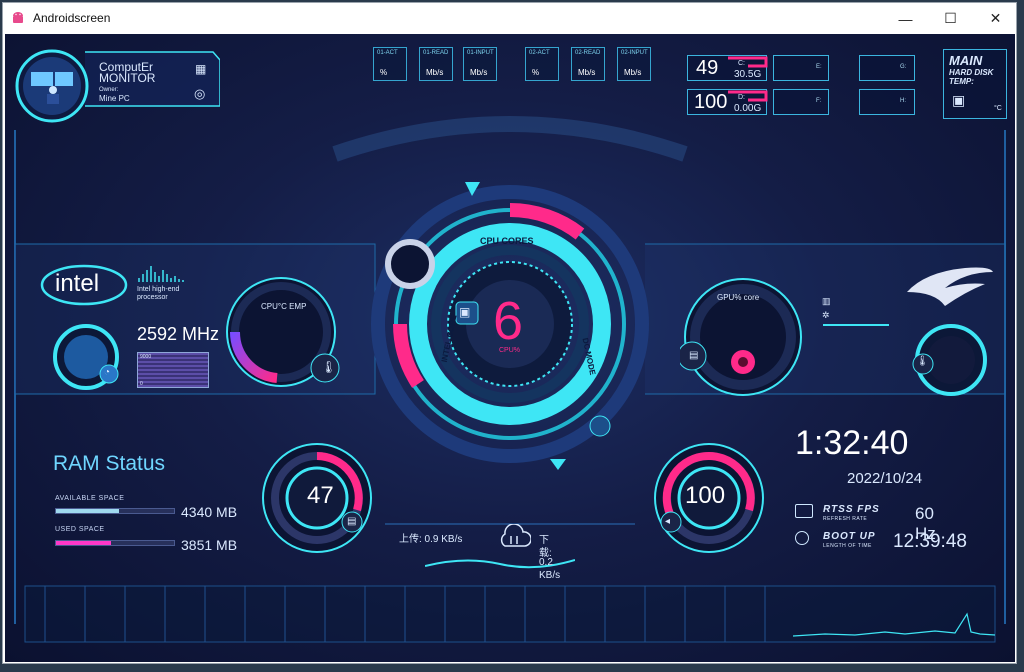 The height and width of the screenshot is (672, 1024). Describe the element at coordinates (436, 64) in the screenshot. I see `indicator-01-read: 01-READ Mb/s` at that location.